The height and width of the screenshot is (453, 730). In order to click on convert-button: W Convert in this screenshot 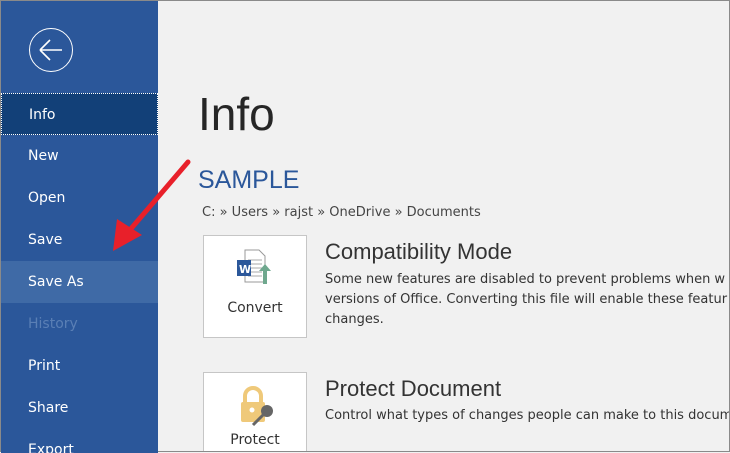, I will do `click(255, 286)`.